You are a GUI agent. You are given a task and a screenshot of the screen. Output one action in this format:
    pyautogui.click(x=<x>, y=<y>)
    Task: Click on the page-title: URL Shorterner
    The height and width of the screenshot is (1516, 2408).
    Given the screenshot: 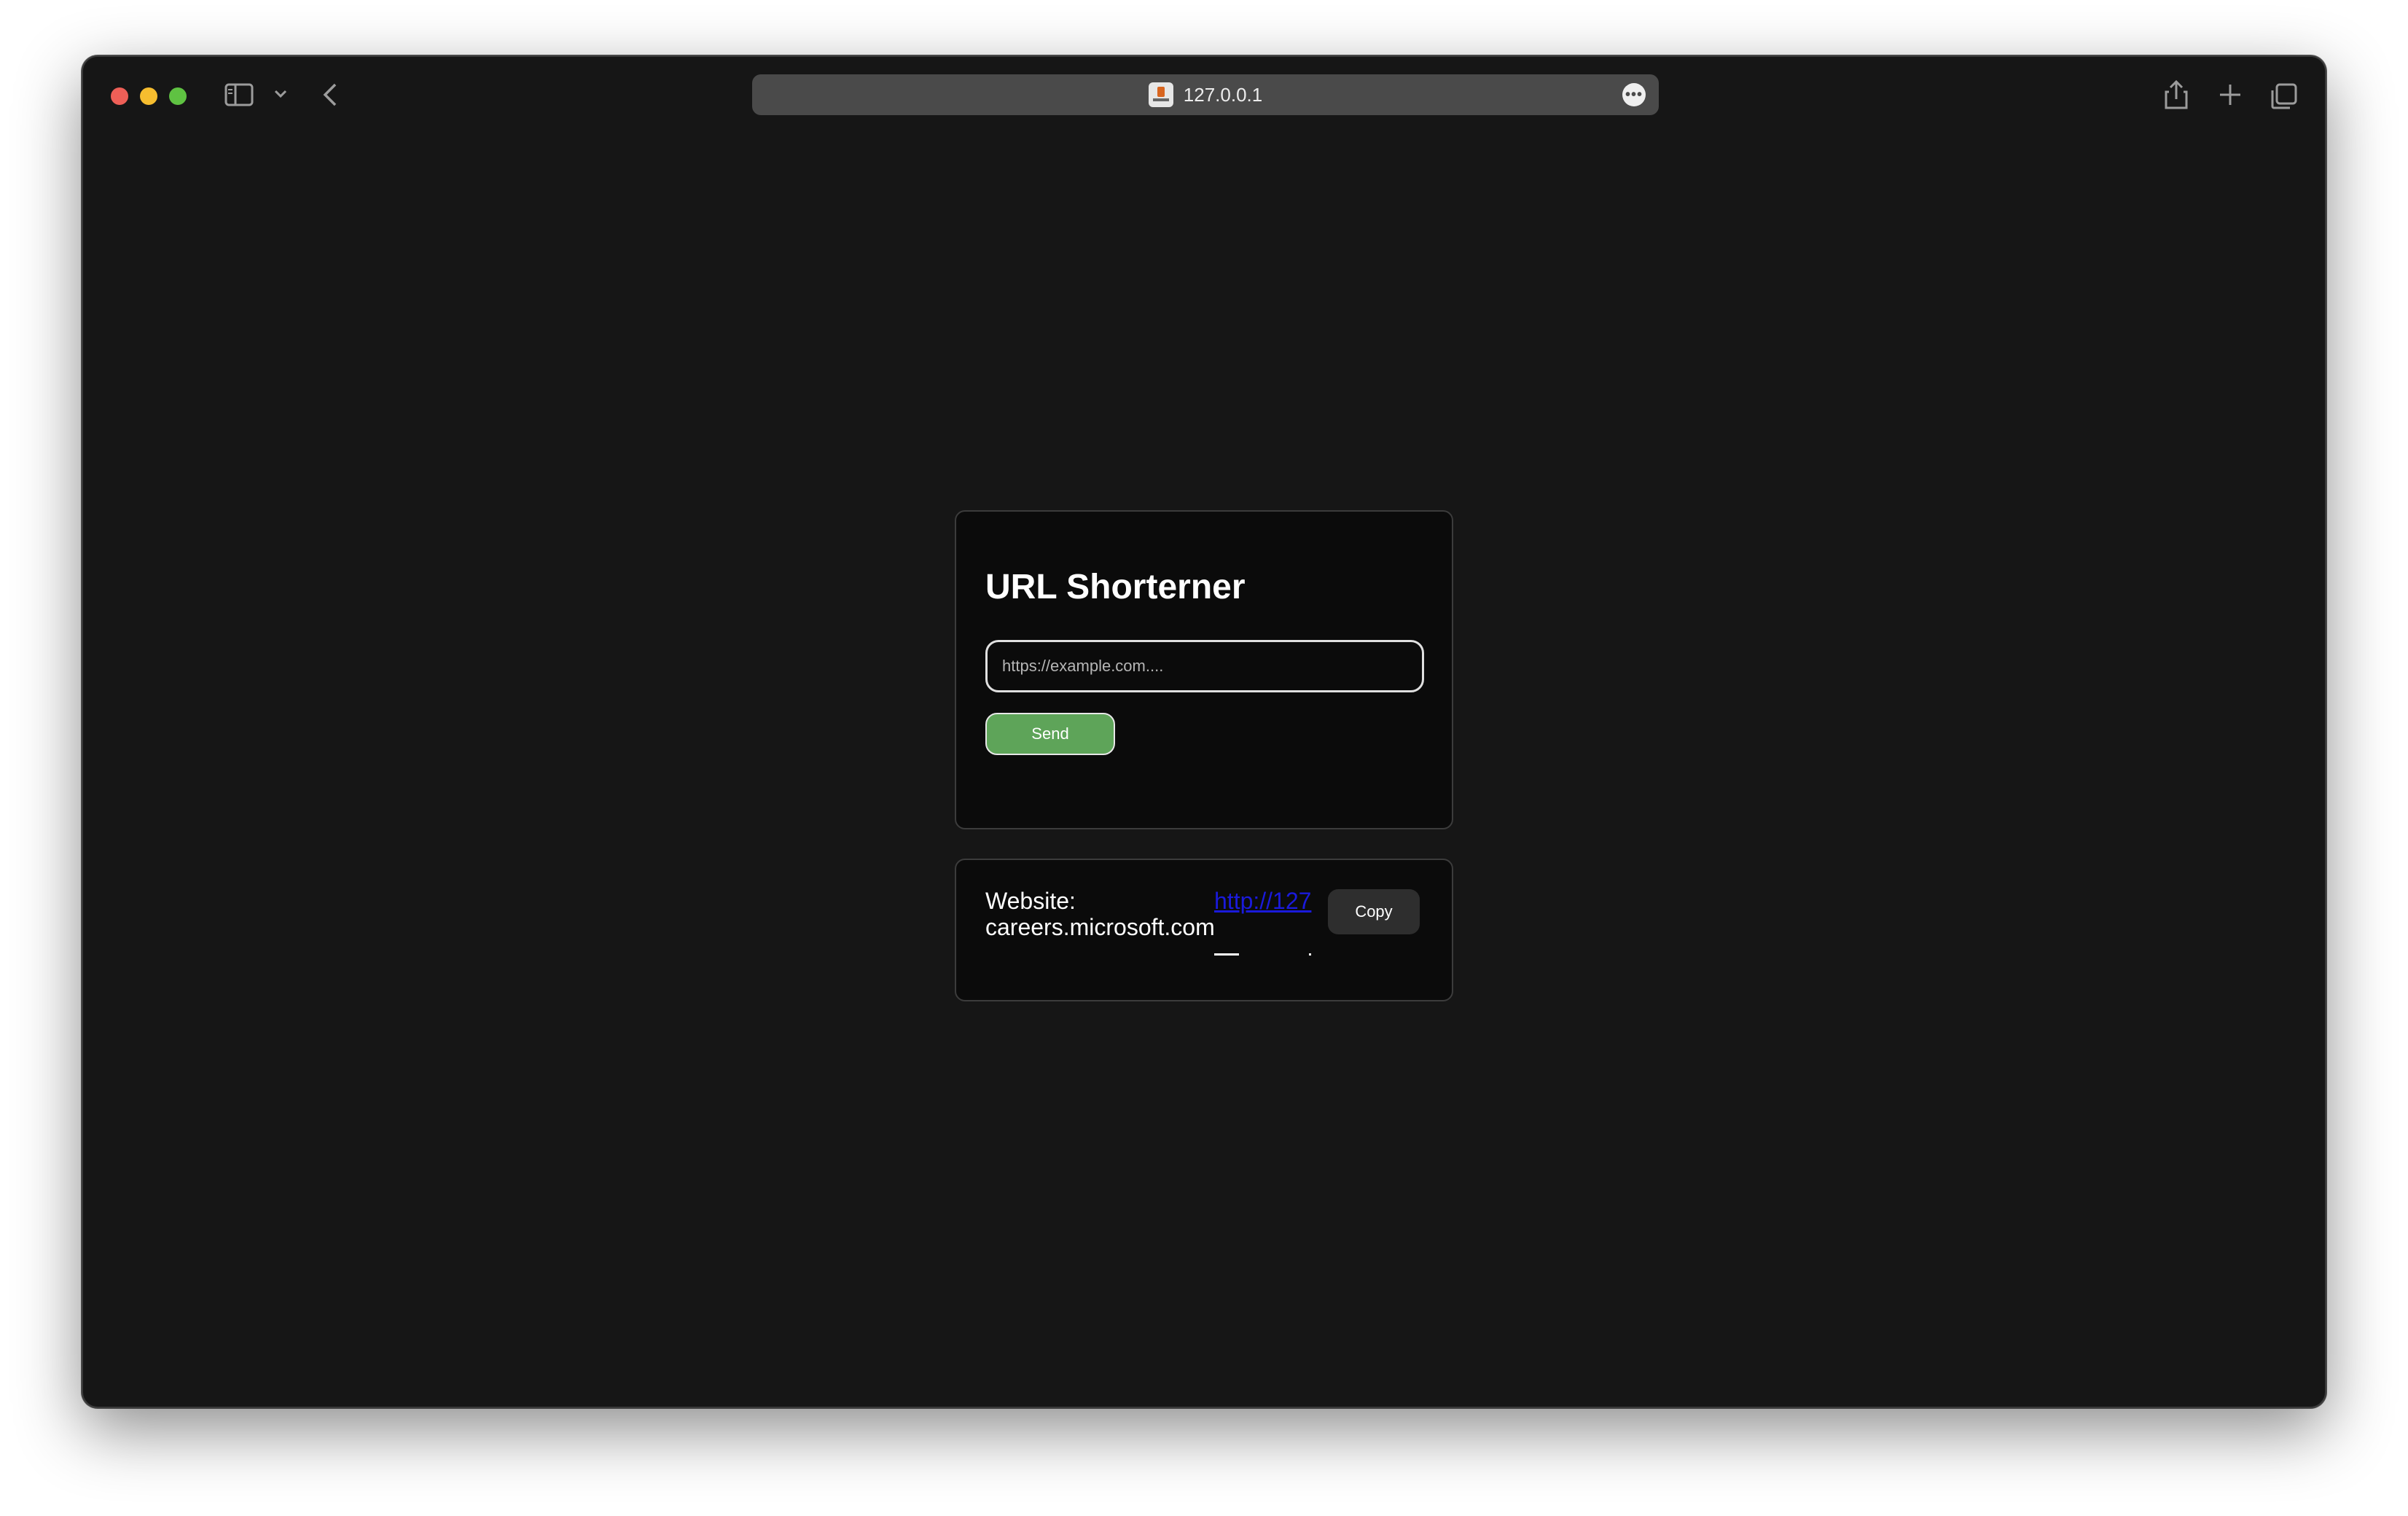 What is the action you would take?
    pyautogui.click(x=1115, y=587)
    